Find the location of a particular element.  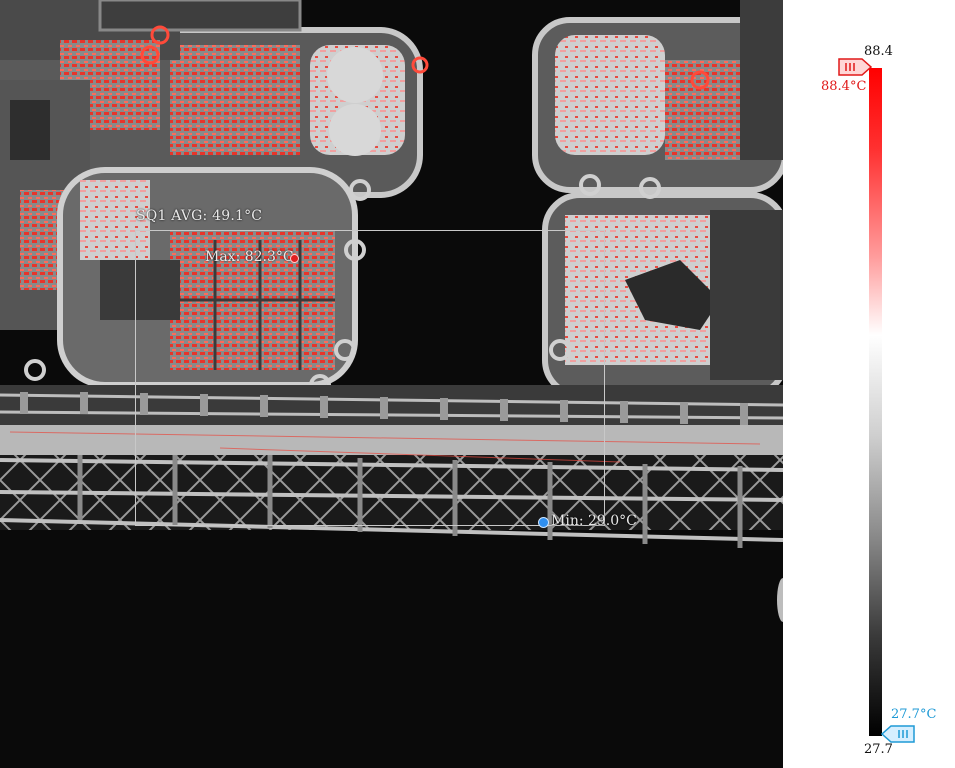

low-threshold-handle is located at coordinates (897, 736).